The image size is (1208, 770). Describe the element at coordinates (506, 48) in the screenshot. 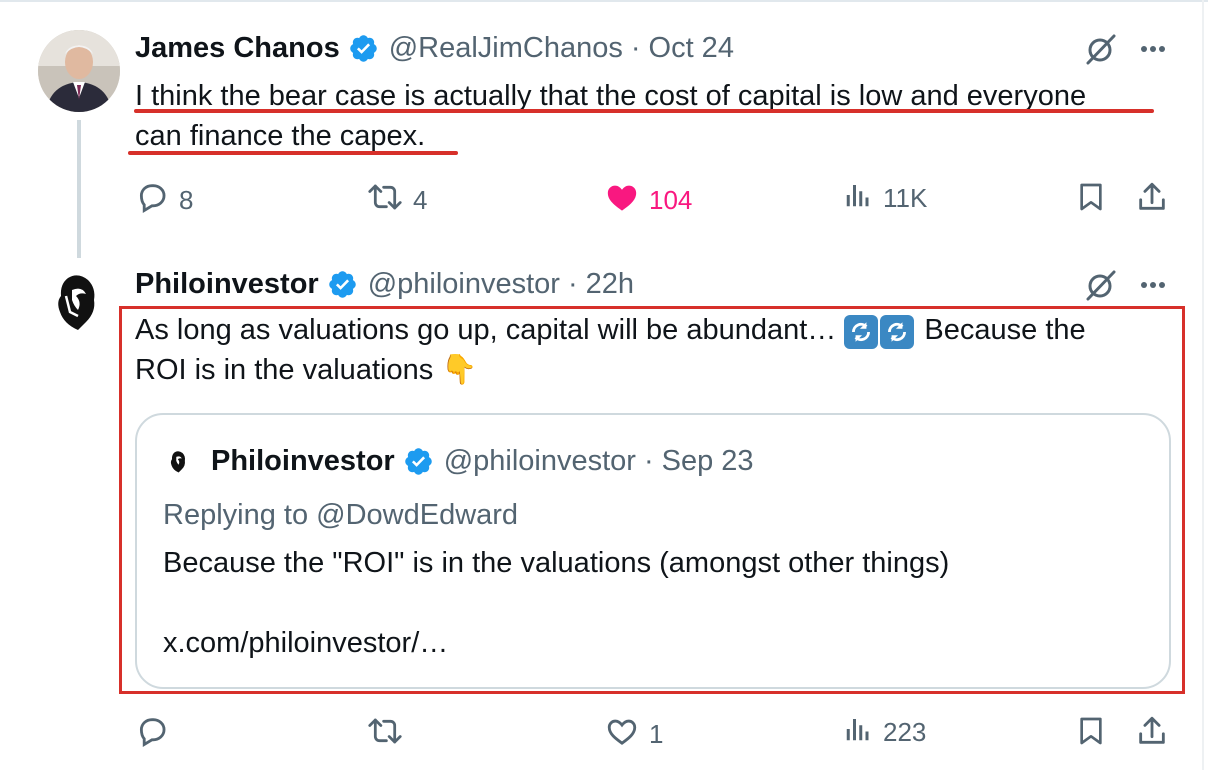

I see `author-handle: @RealJimChanos` at that location.